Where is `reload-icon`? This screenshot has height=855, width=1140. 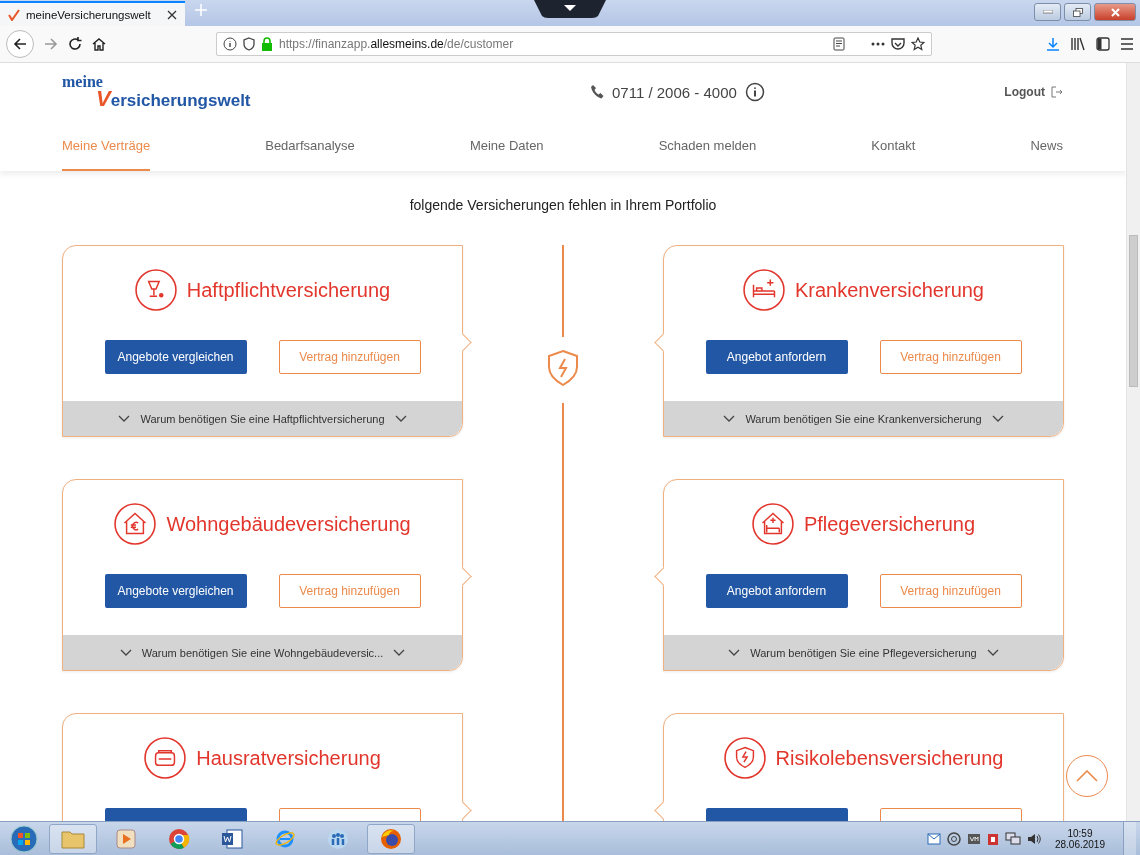
reload-icon is located at coordinates (75, 44).